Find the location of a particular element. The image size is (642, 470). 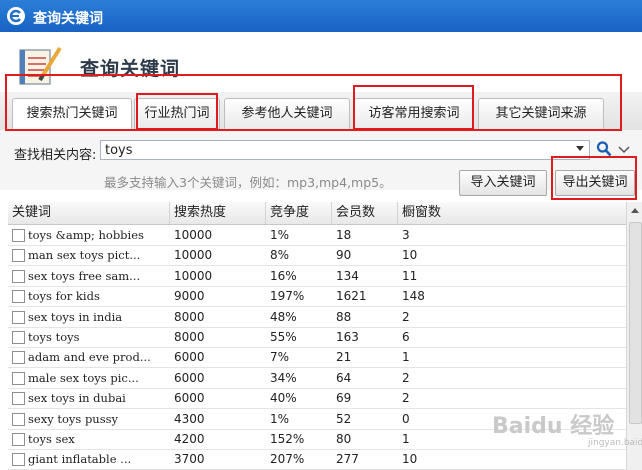

title-bar: 查询关键词 is located at coordinates (321, 16).